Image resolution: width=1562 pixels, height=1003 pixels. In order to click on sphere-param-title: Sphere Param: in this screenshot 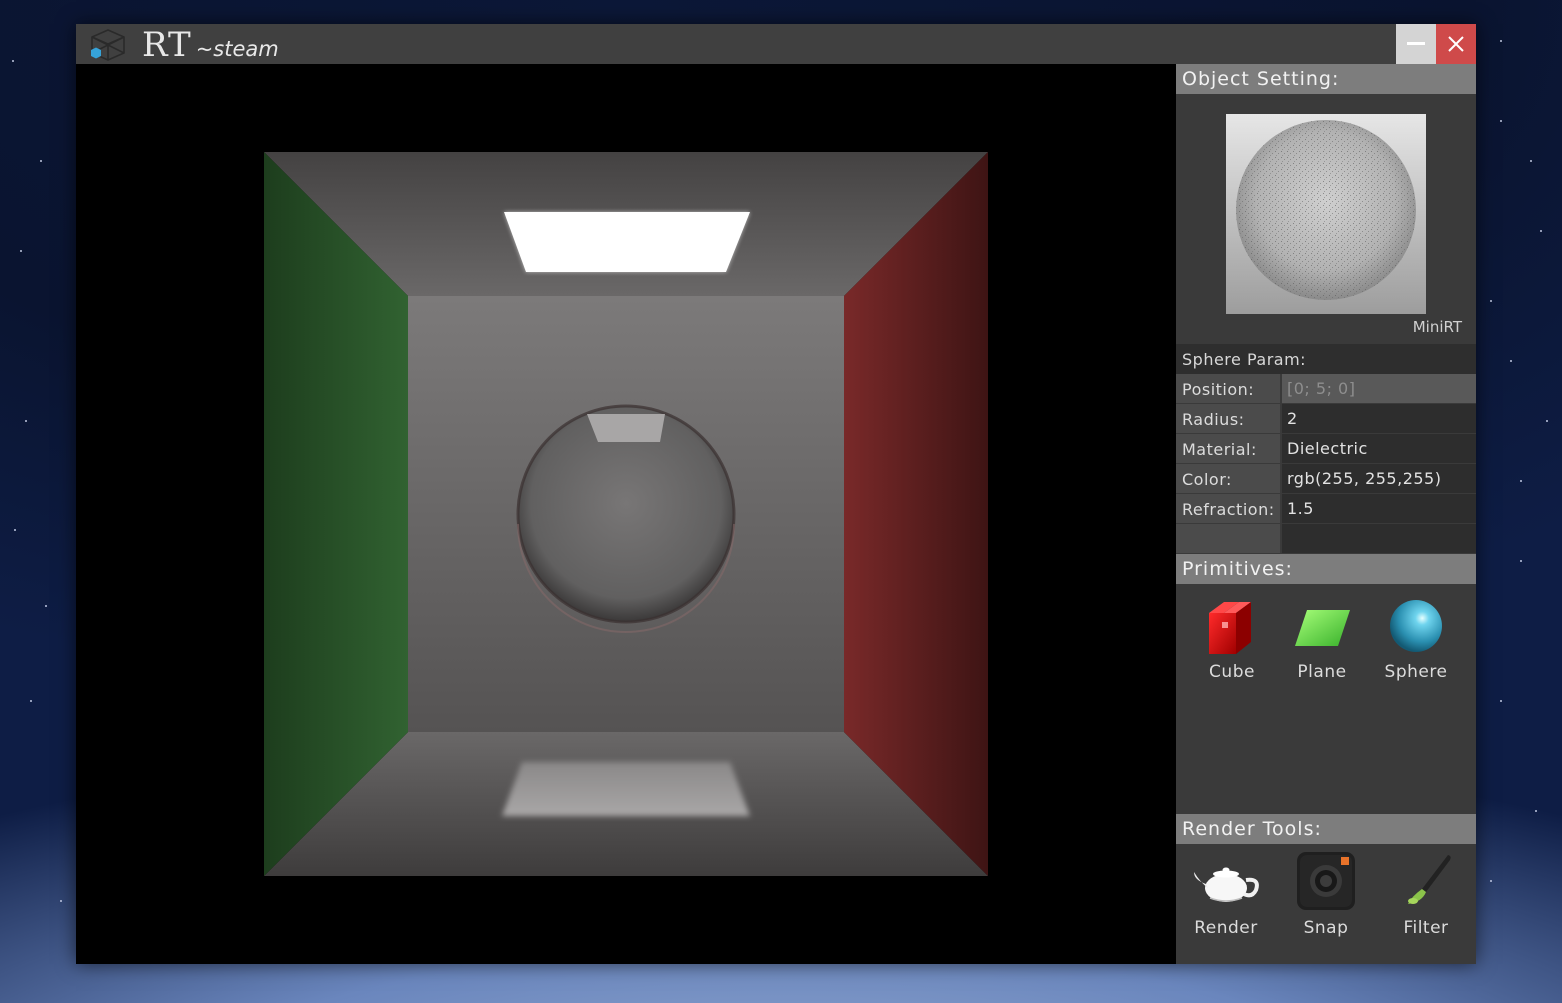, I will do `click(1326, 359)`.